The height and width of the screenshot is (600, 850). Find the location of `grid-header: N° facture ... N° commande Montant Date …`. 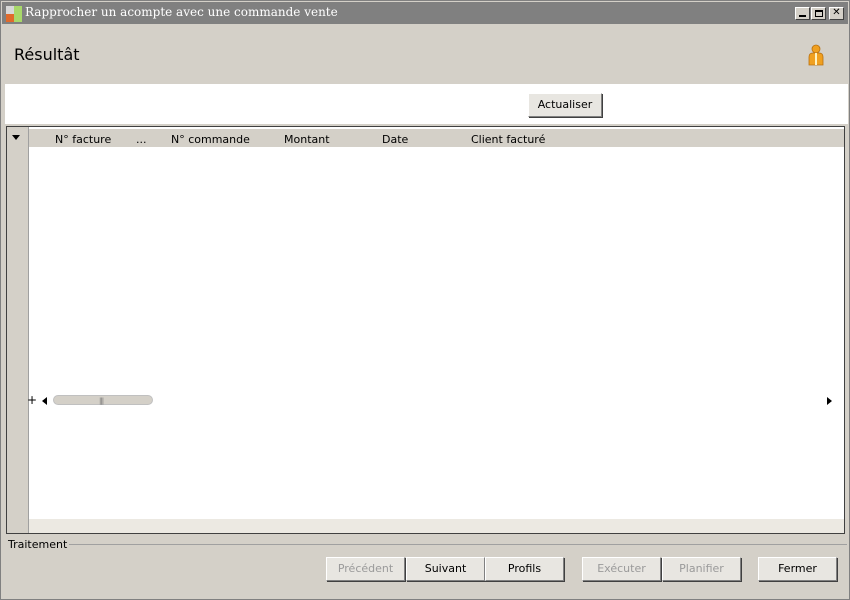

grid-header: N° facture ... N° commande Montant Date … is located at coordinates (436, 138).